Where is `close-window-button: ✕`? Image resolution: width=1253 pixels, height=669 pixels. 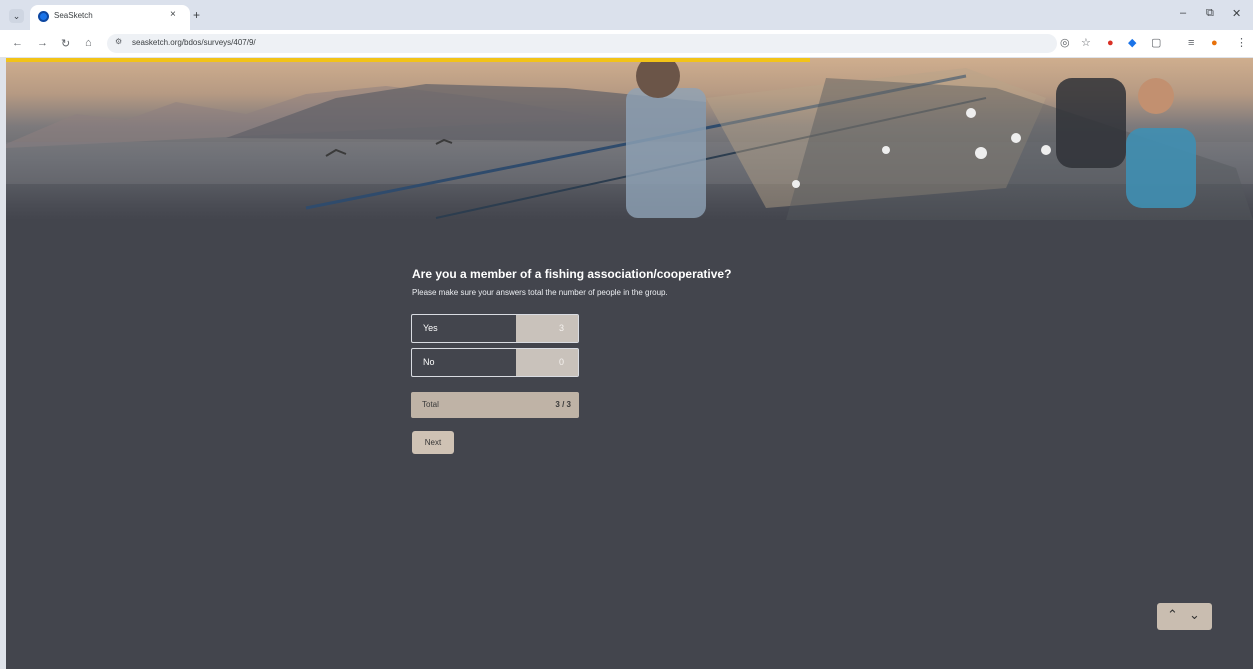 close-window-button: ✕ is located at coordinates (1236, 13).